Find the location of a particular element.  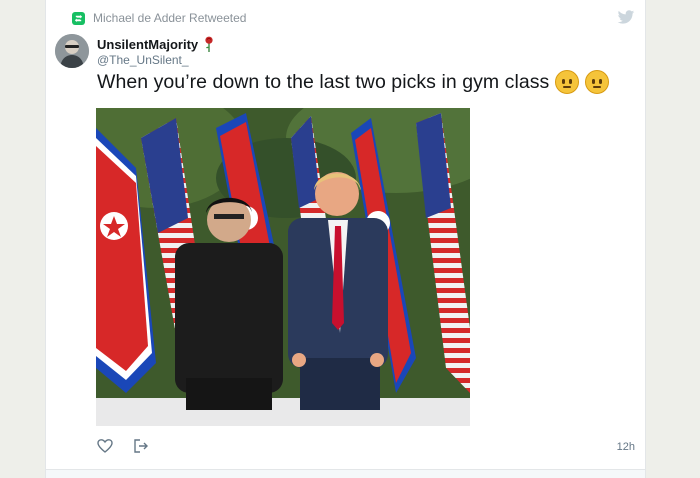

avatar is located at coordinates (72, 51).